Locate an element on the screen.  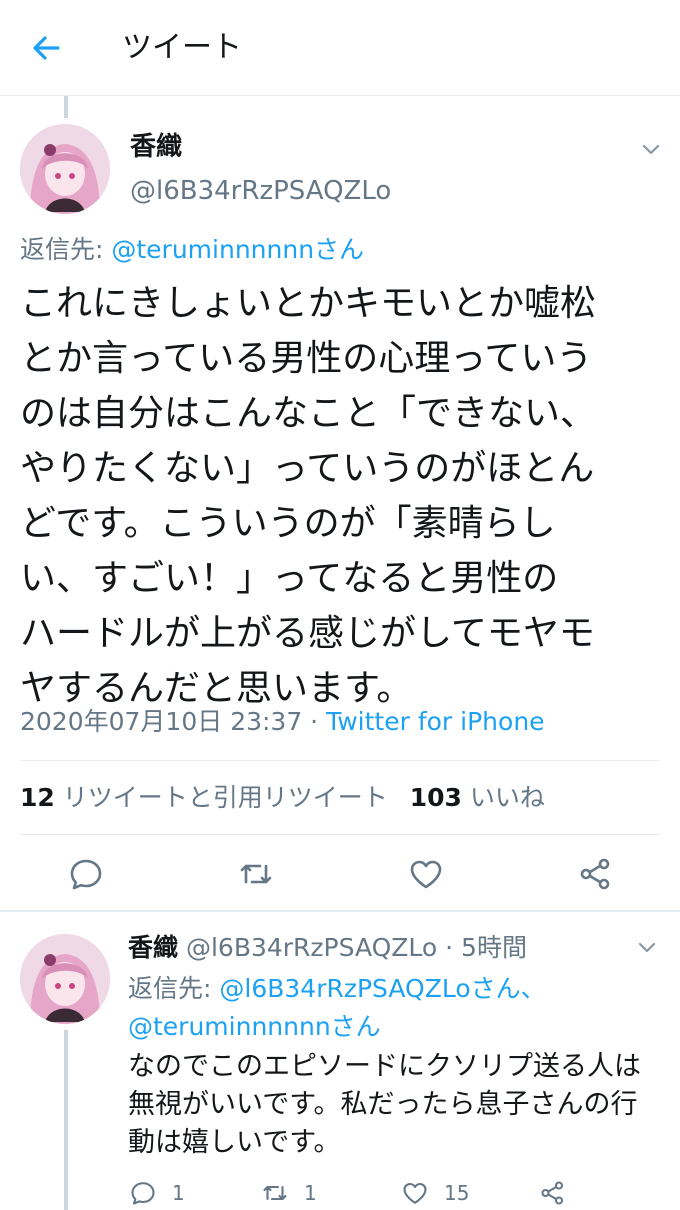
retweet-button: 1 is located at coordinates (288, 1193).